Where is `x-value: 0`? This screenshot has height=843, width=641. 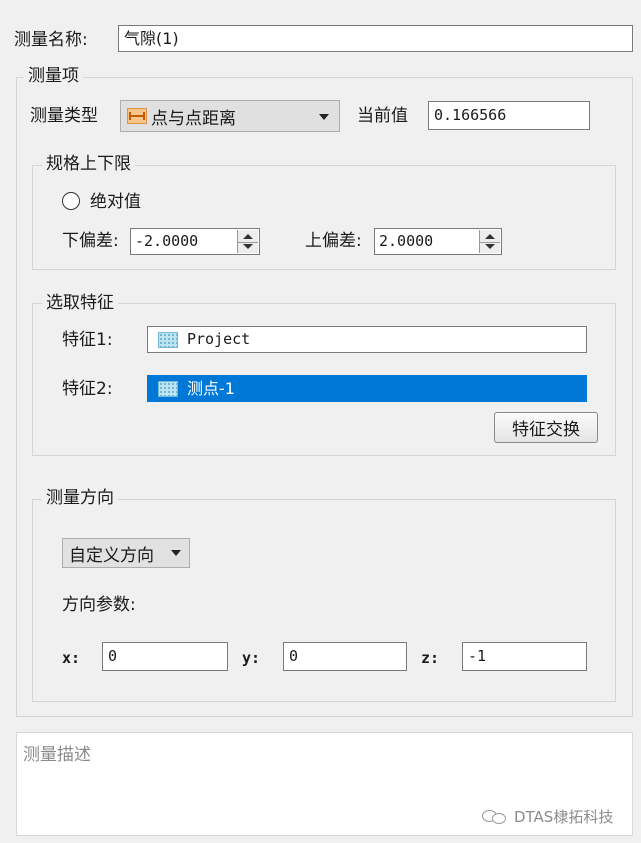
x-value: 0 is located at coordinates (113, 656).